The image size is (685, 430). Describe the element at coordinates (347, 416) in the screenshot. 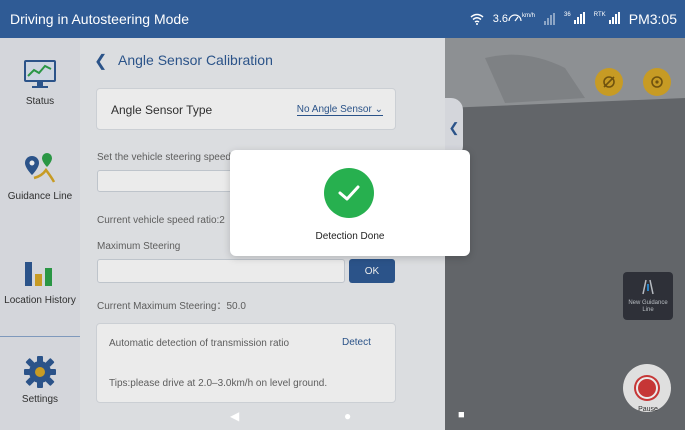

I see `nav-home-icon: ●` at that location.